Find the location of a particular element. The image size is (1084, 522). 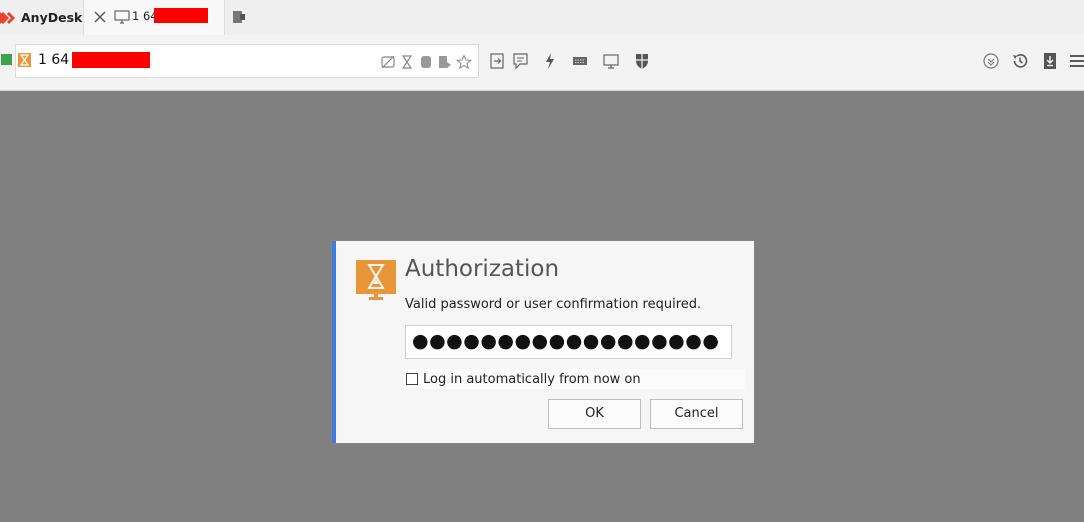

keyboard-lock-icon is located at coordinates (426, 62).